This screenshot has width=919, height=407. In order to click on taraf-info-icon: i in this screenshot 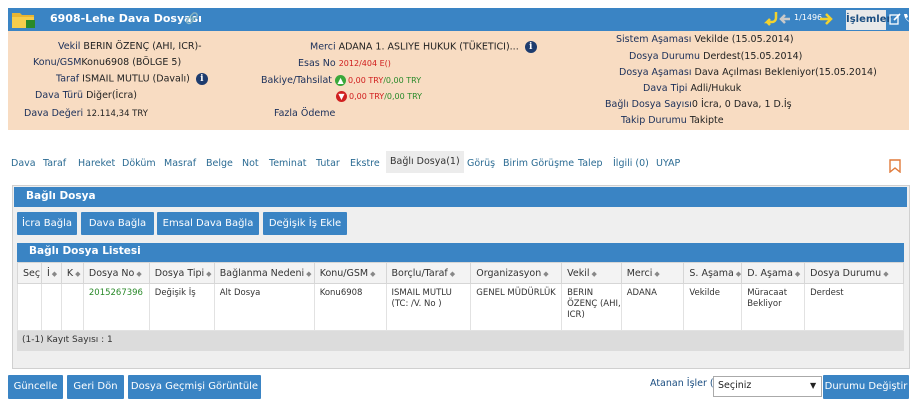, I will do `click(201, 79)`.